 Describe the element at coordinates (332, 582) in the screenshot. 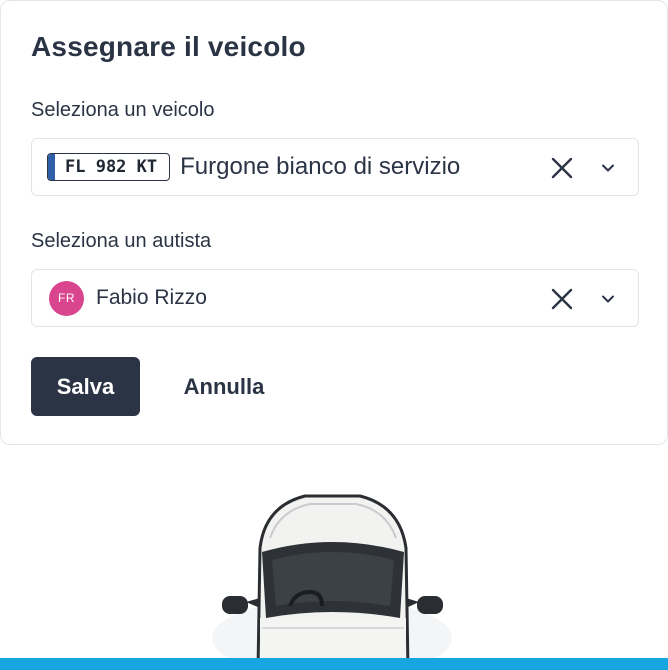

I see `car-illustration` at that location.